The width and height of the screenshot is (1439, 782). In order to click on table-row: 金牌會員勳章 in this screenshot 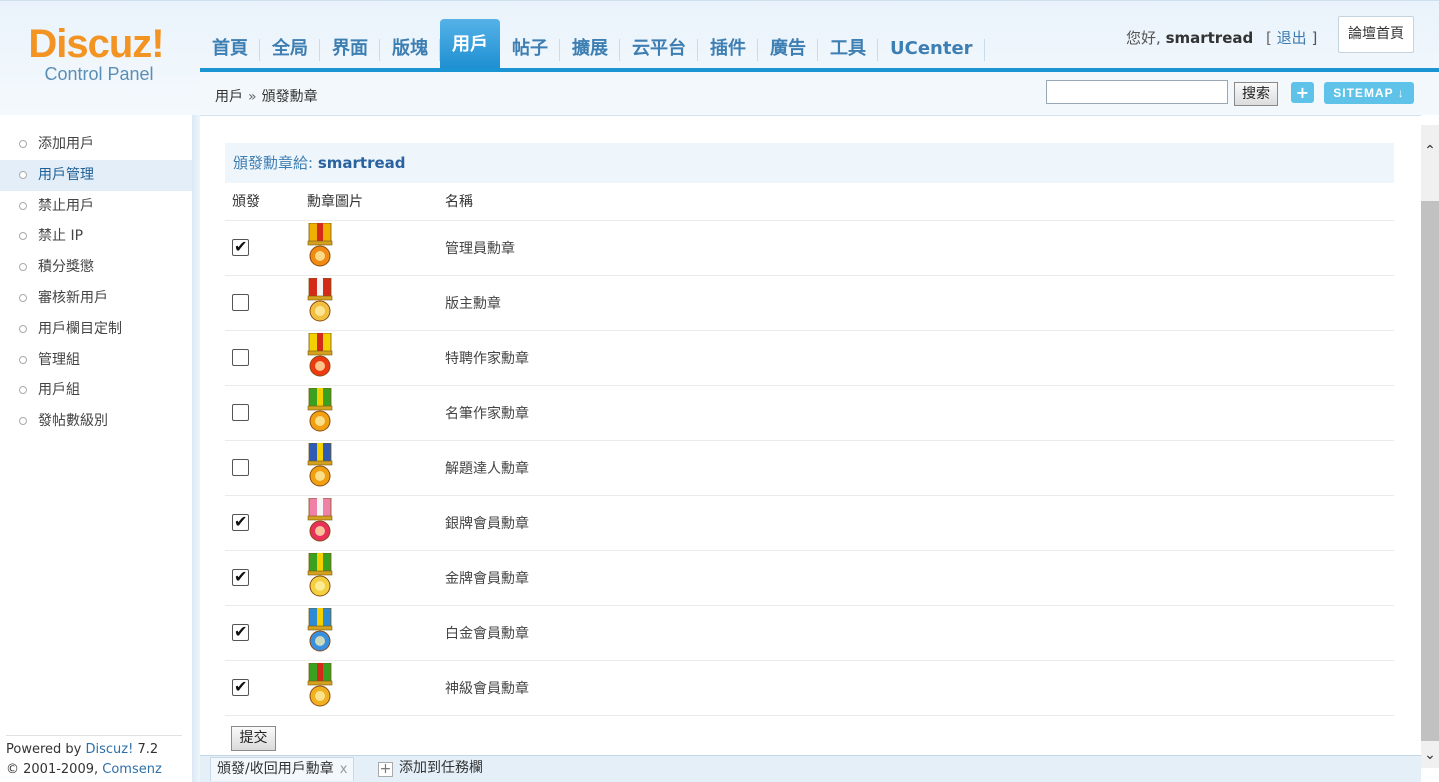, I will do `click(809, 578)`.